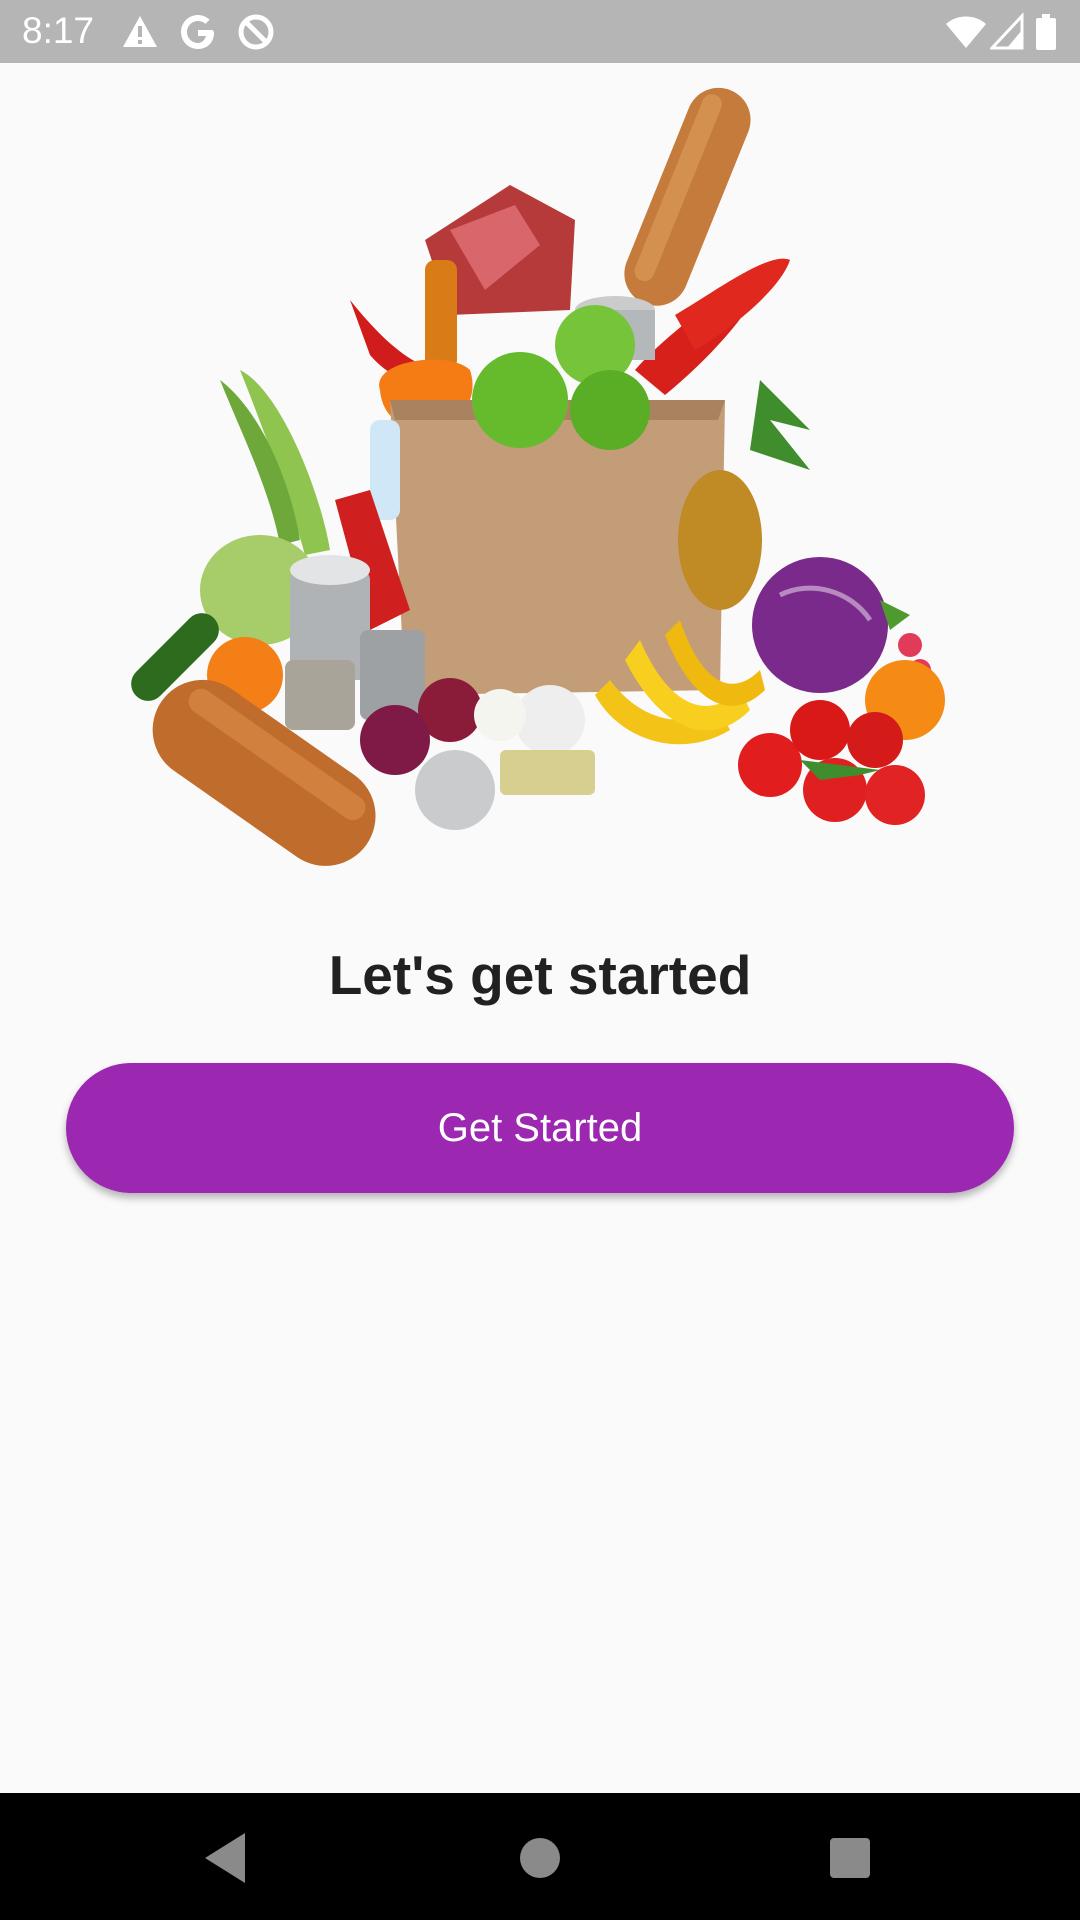 This screenshot has height=1920, width=1080. Describe the element at coordinates (540, 31) in the screenshot. I see `status-bar: 8:17` at that location.